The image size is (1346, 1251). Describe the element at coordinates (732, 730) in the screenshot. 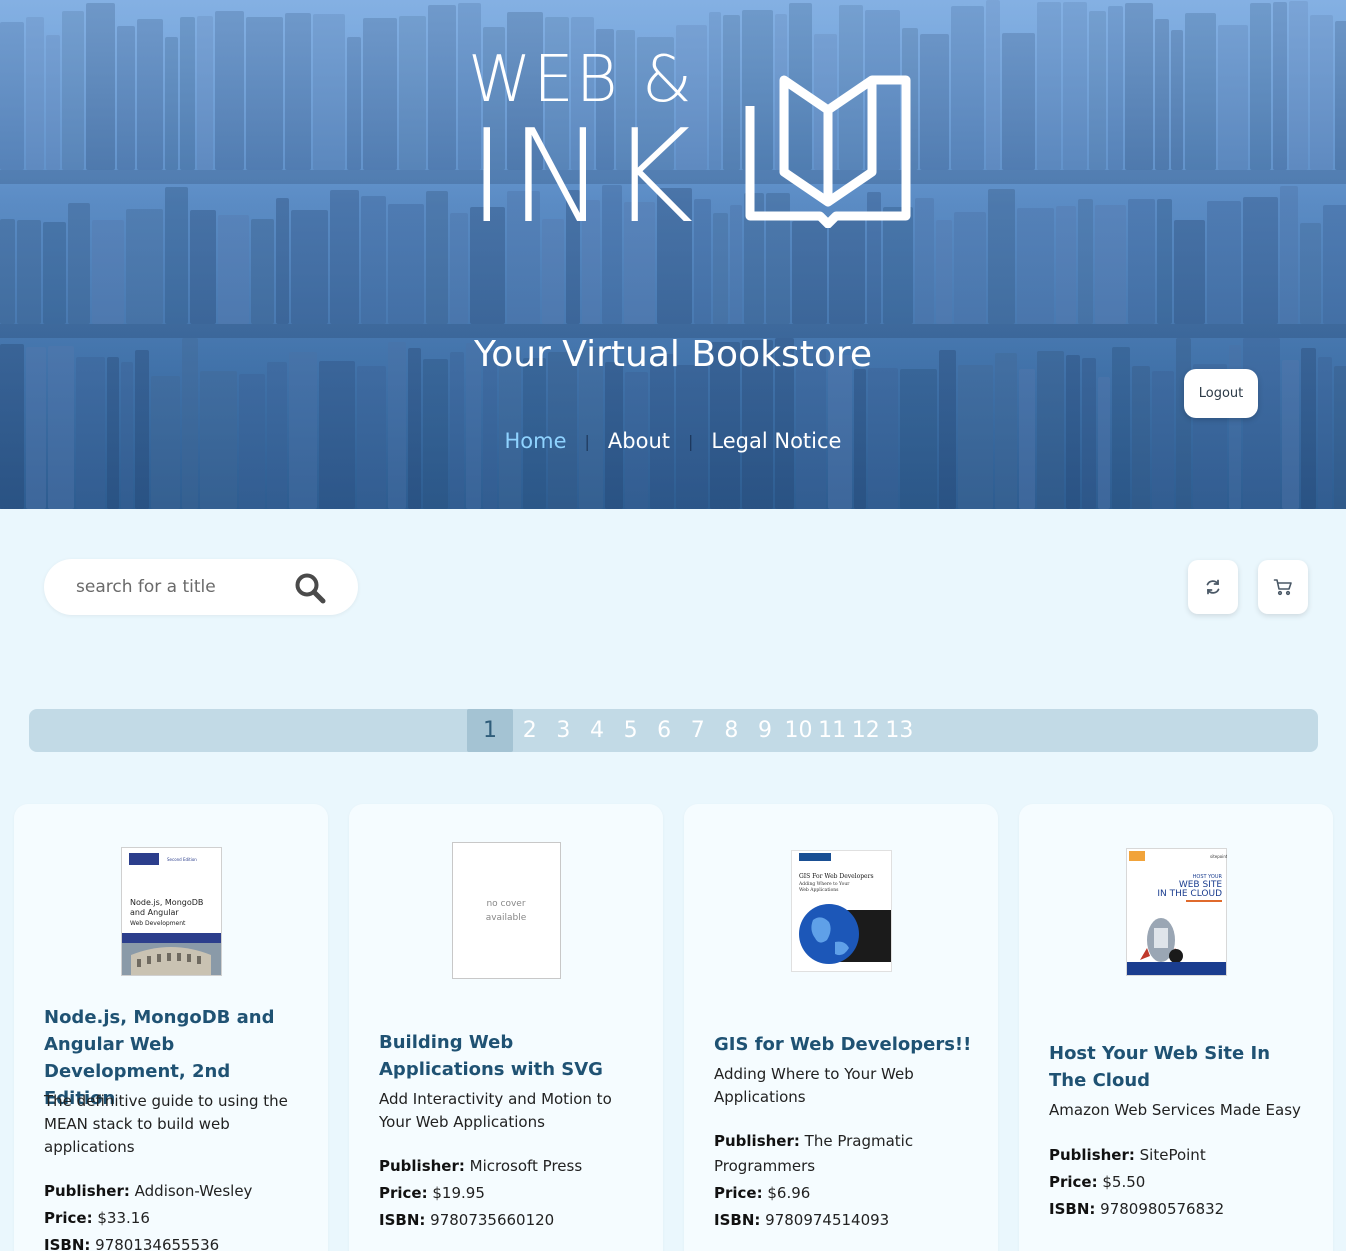

I see `page-link: 8` at that location.